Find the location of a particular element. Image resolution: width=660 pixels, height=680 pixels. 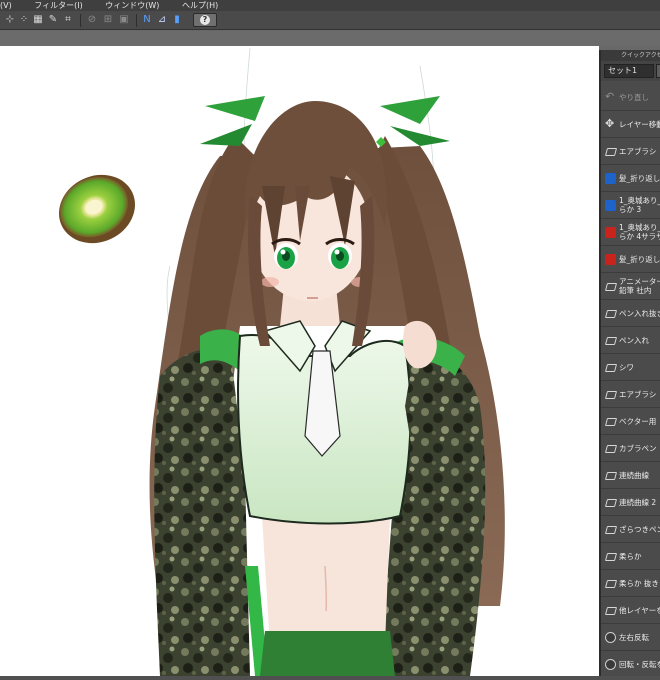

quick-access-item: 1_奥城あり_影らか 4サラサラ is located at coordinates (630, 232).